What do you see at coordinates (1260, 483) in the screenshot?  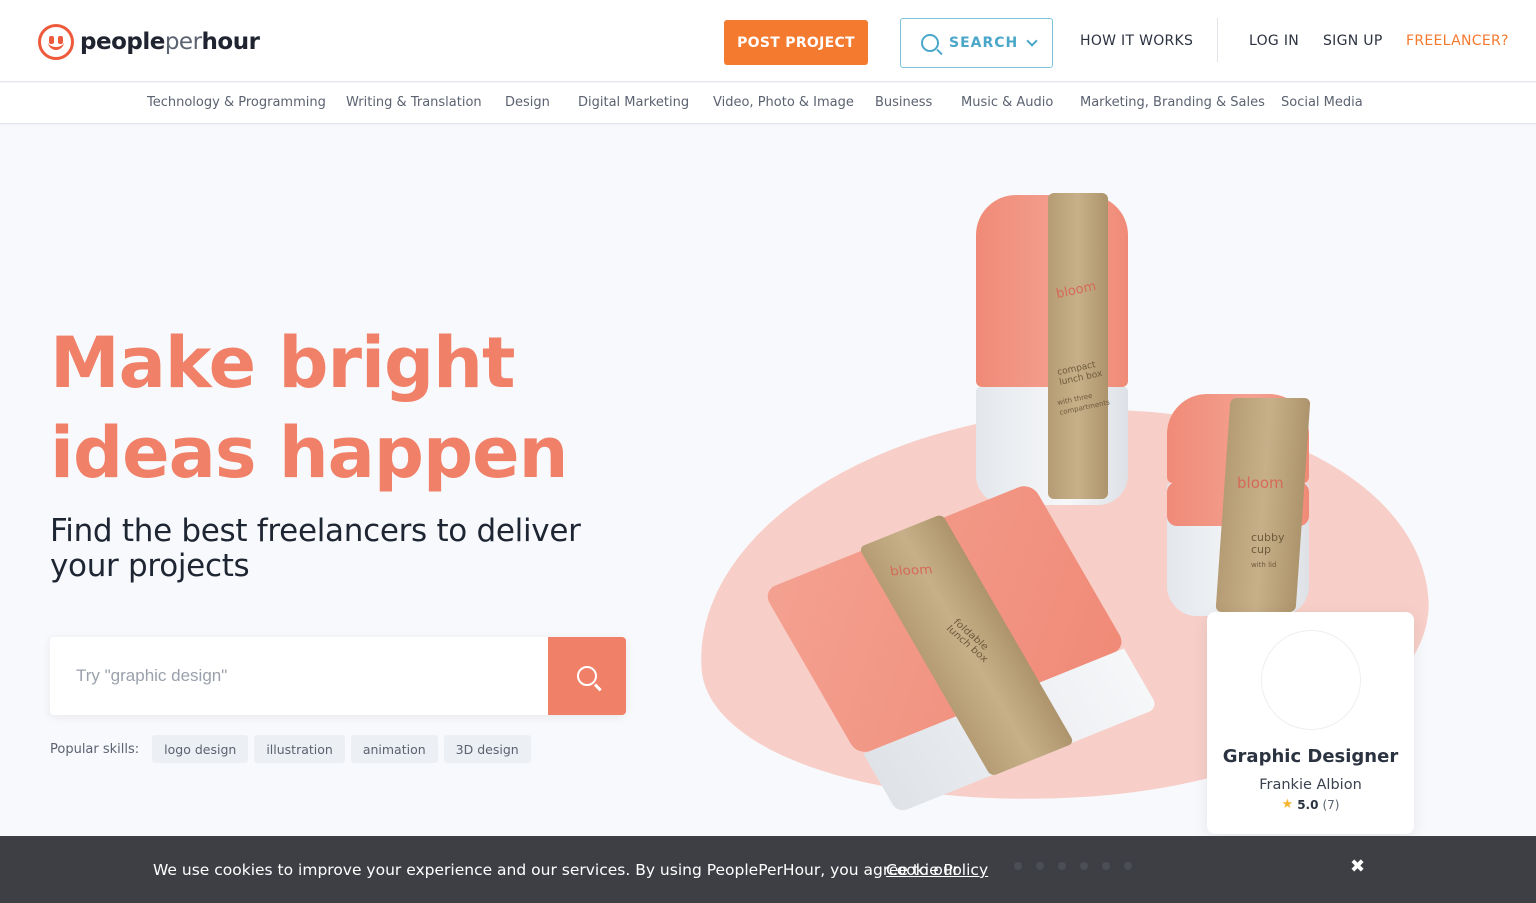 I see `cup-brand: bloom` at bounding box center [1260, 483].